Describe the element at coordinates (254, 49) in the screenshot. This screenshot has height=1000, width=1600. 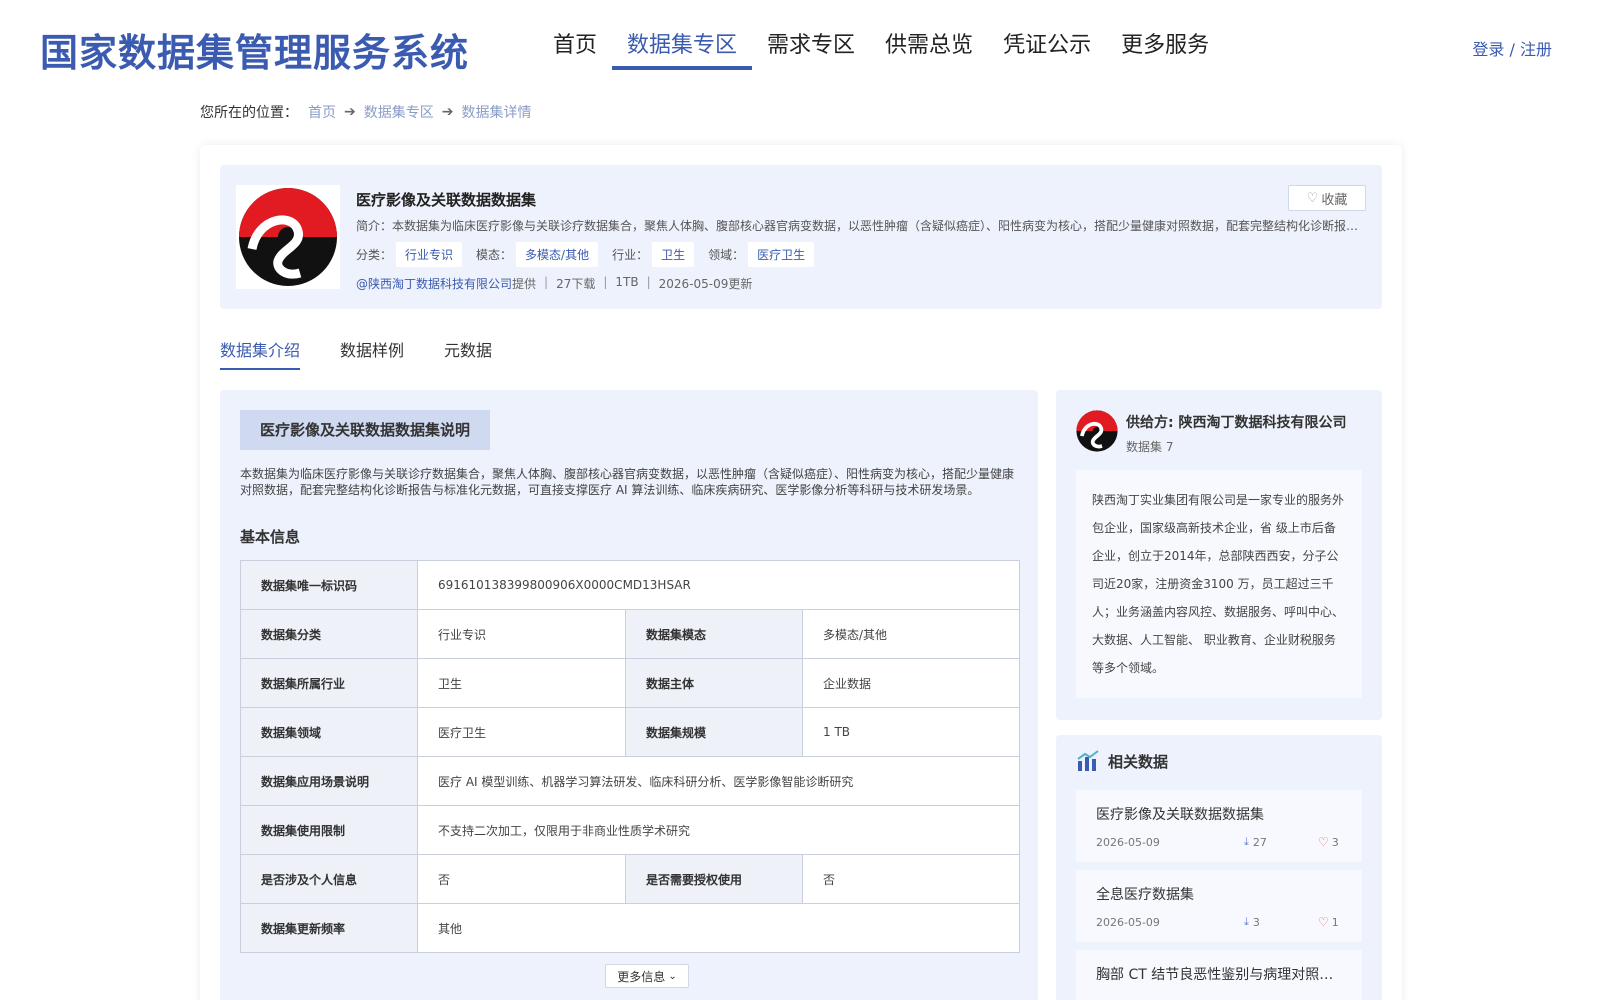
I see `site-title: 国家数据集管理服务系统` at that location.